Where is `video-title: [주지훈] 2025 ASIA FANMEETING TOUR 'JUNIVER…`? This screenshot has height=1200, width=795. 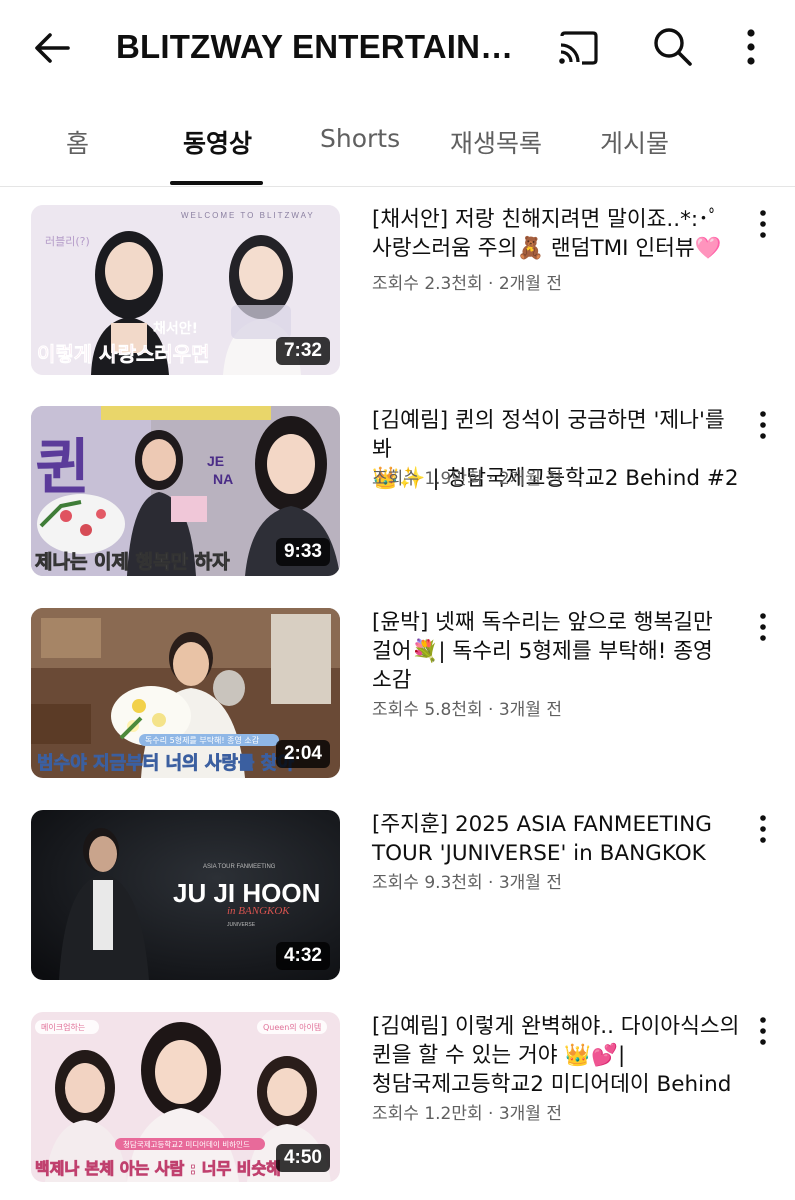 video-title: [주지훈] 2025 ASIA FANMEETING TOUR 'JUNIVER… is located at coordinates (557, 839).